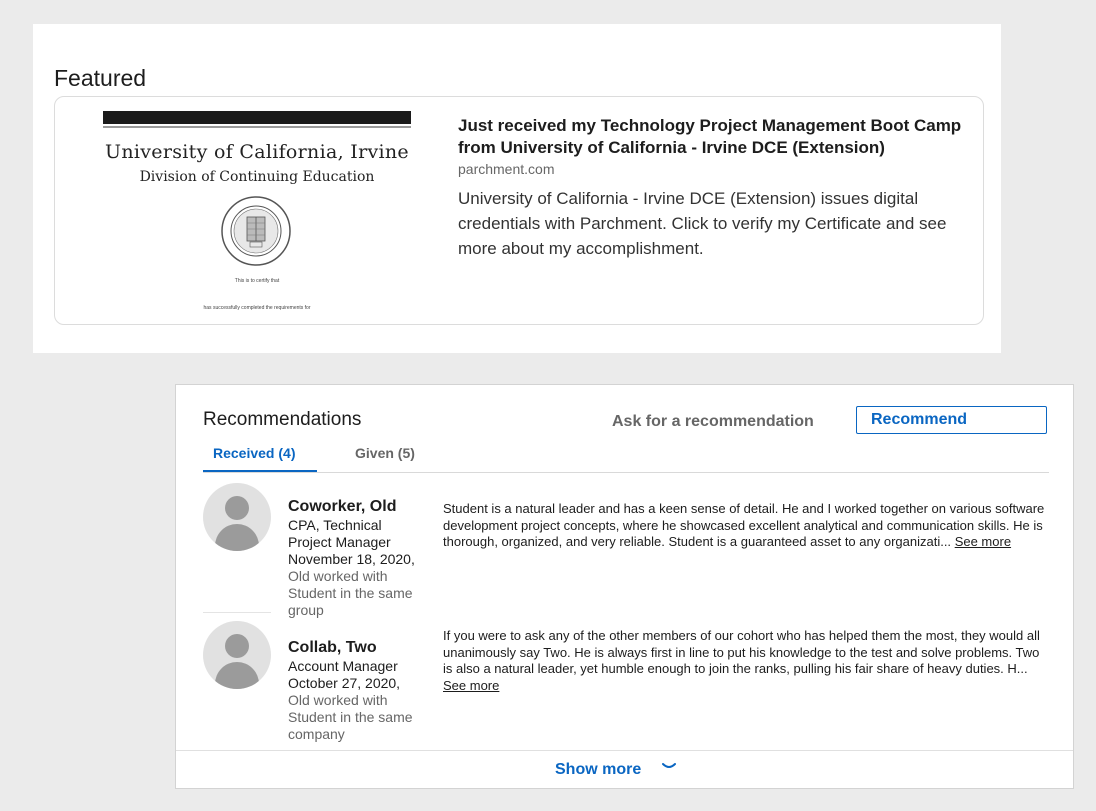 The width and height of the screenshot is (1096, 811). I want to click on recommendation-date: November 18, 2020,, so click(351, 559).